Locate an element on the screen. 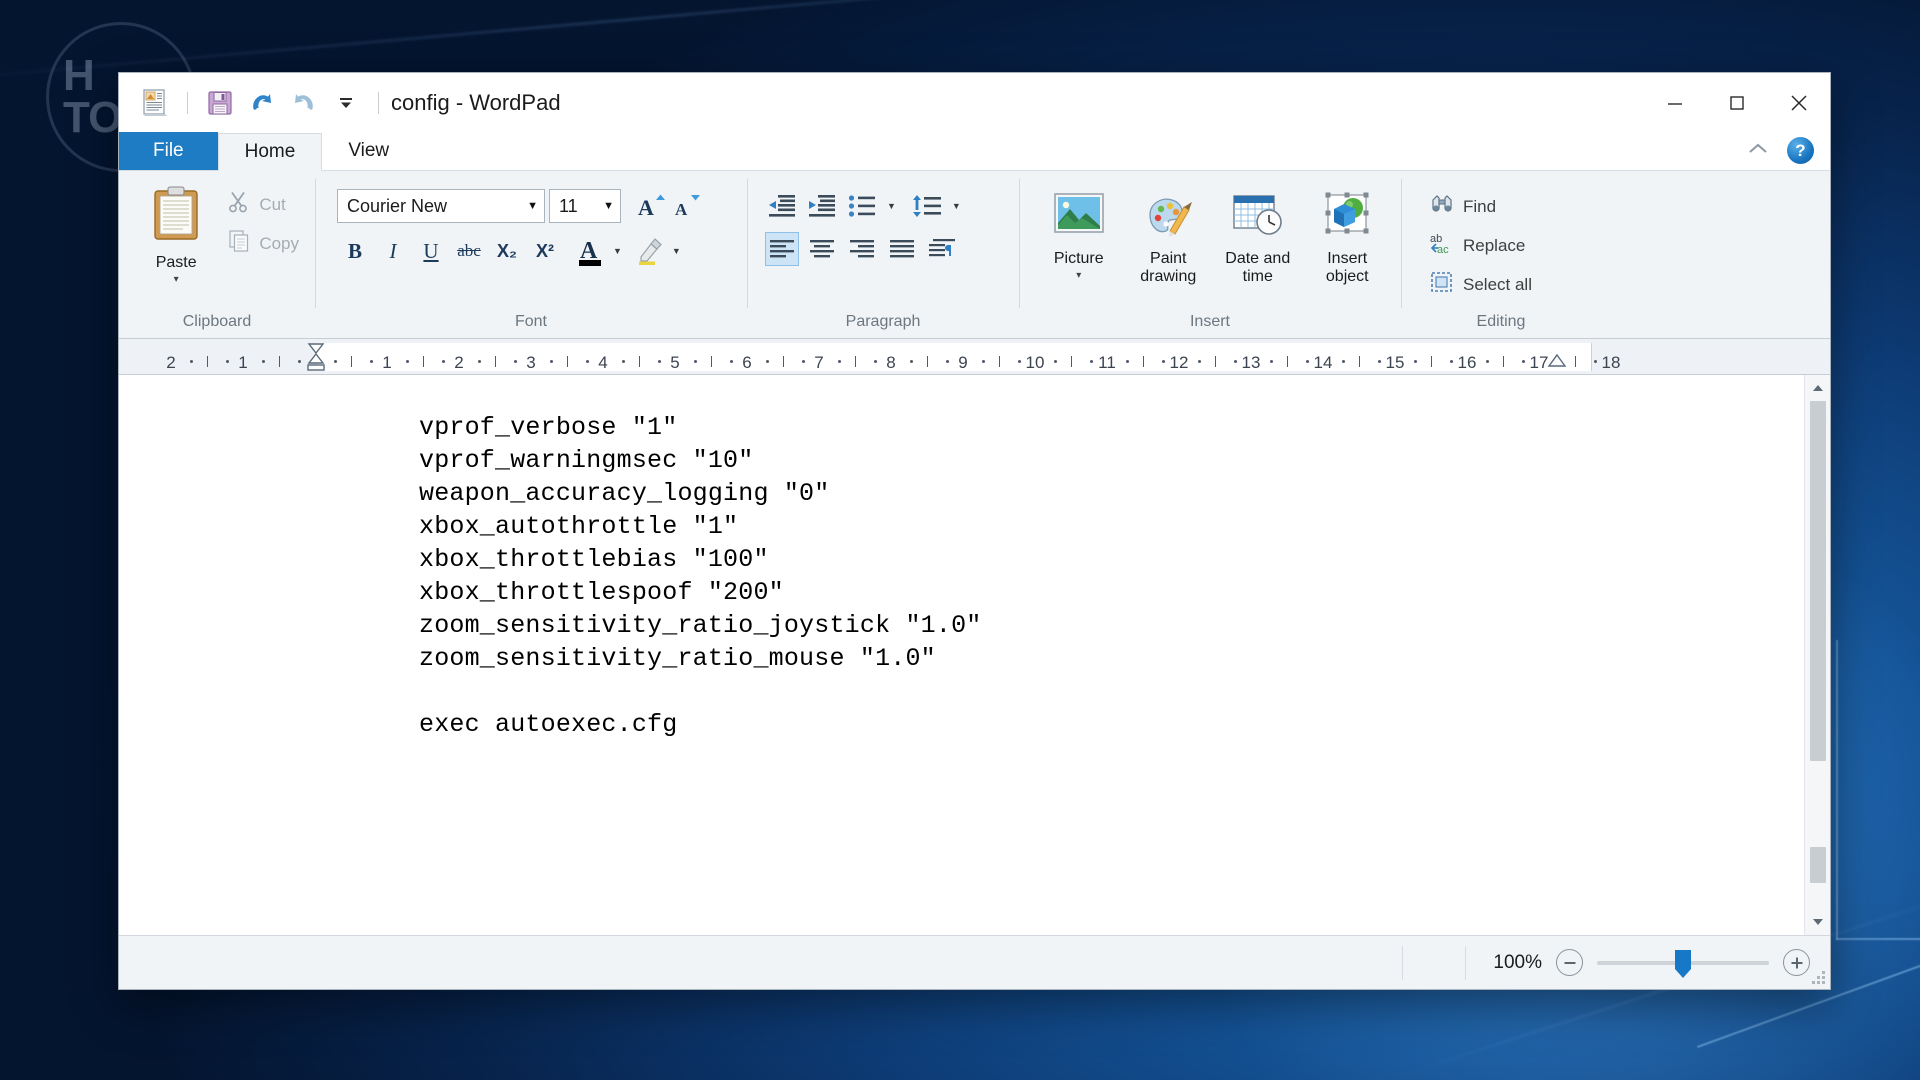  group-label-insert: Insert is located at coordinates (1209, 321).